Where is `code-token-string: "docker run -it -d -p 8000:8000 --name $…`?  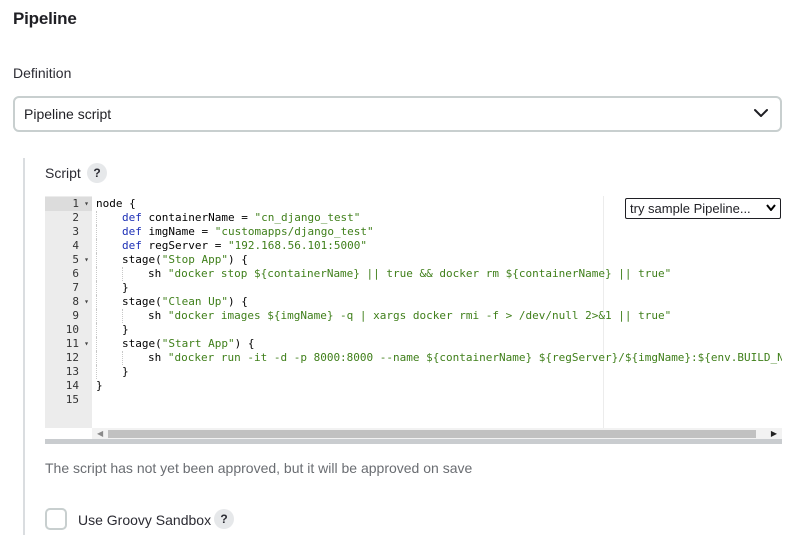
code-token-string: "docker run -it -d -p 8000:8000 --name $… is located at coordinates (474, 357).